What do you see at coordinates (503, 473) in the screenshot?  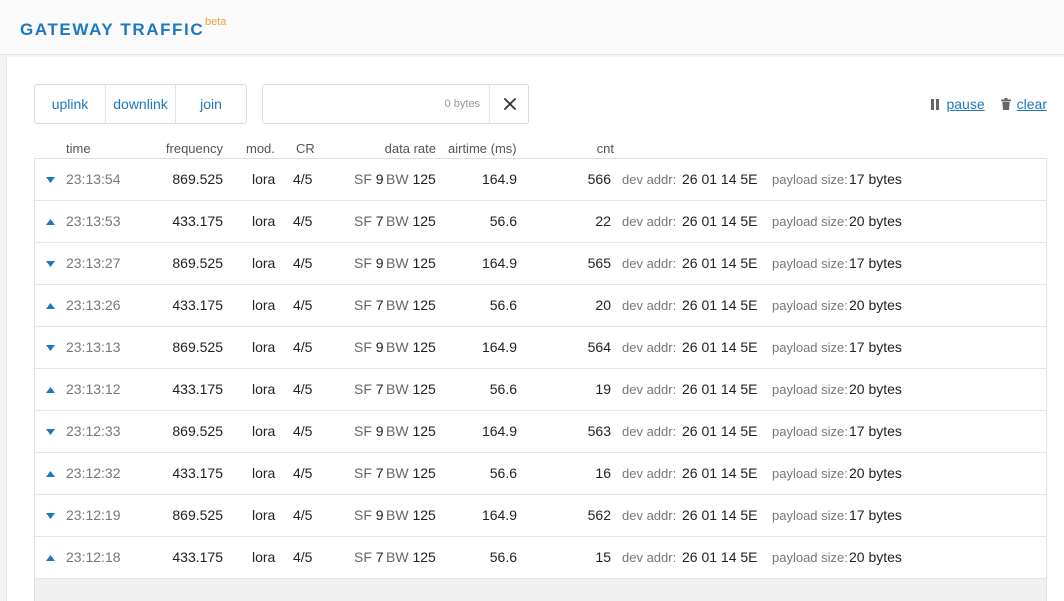 I see `airtime-cell: 56.6` at bounding box center [503, 473].